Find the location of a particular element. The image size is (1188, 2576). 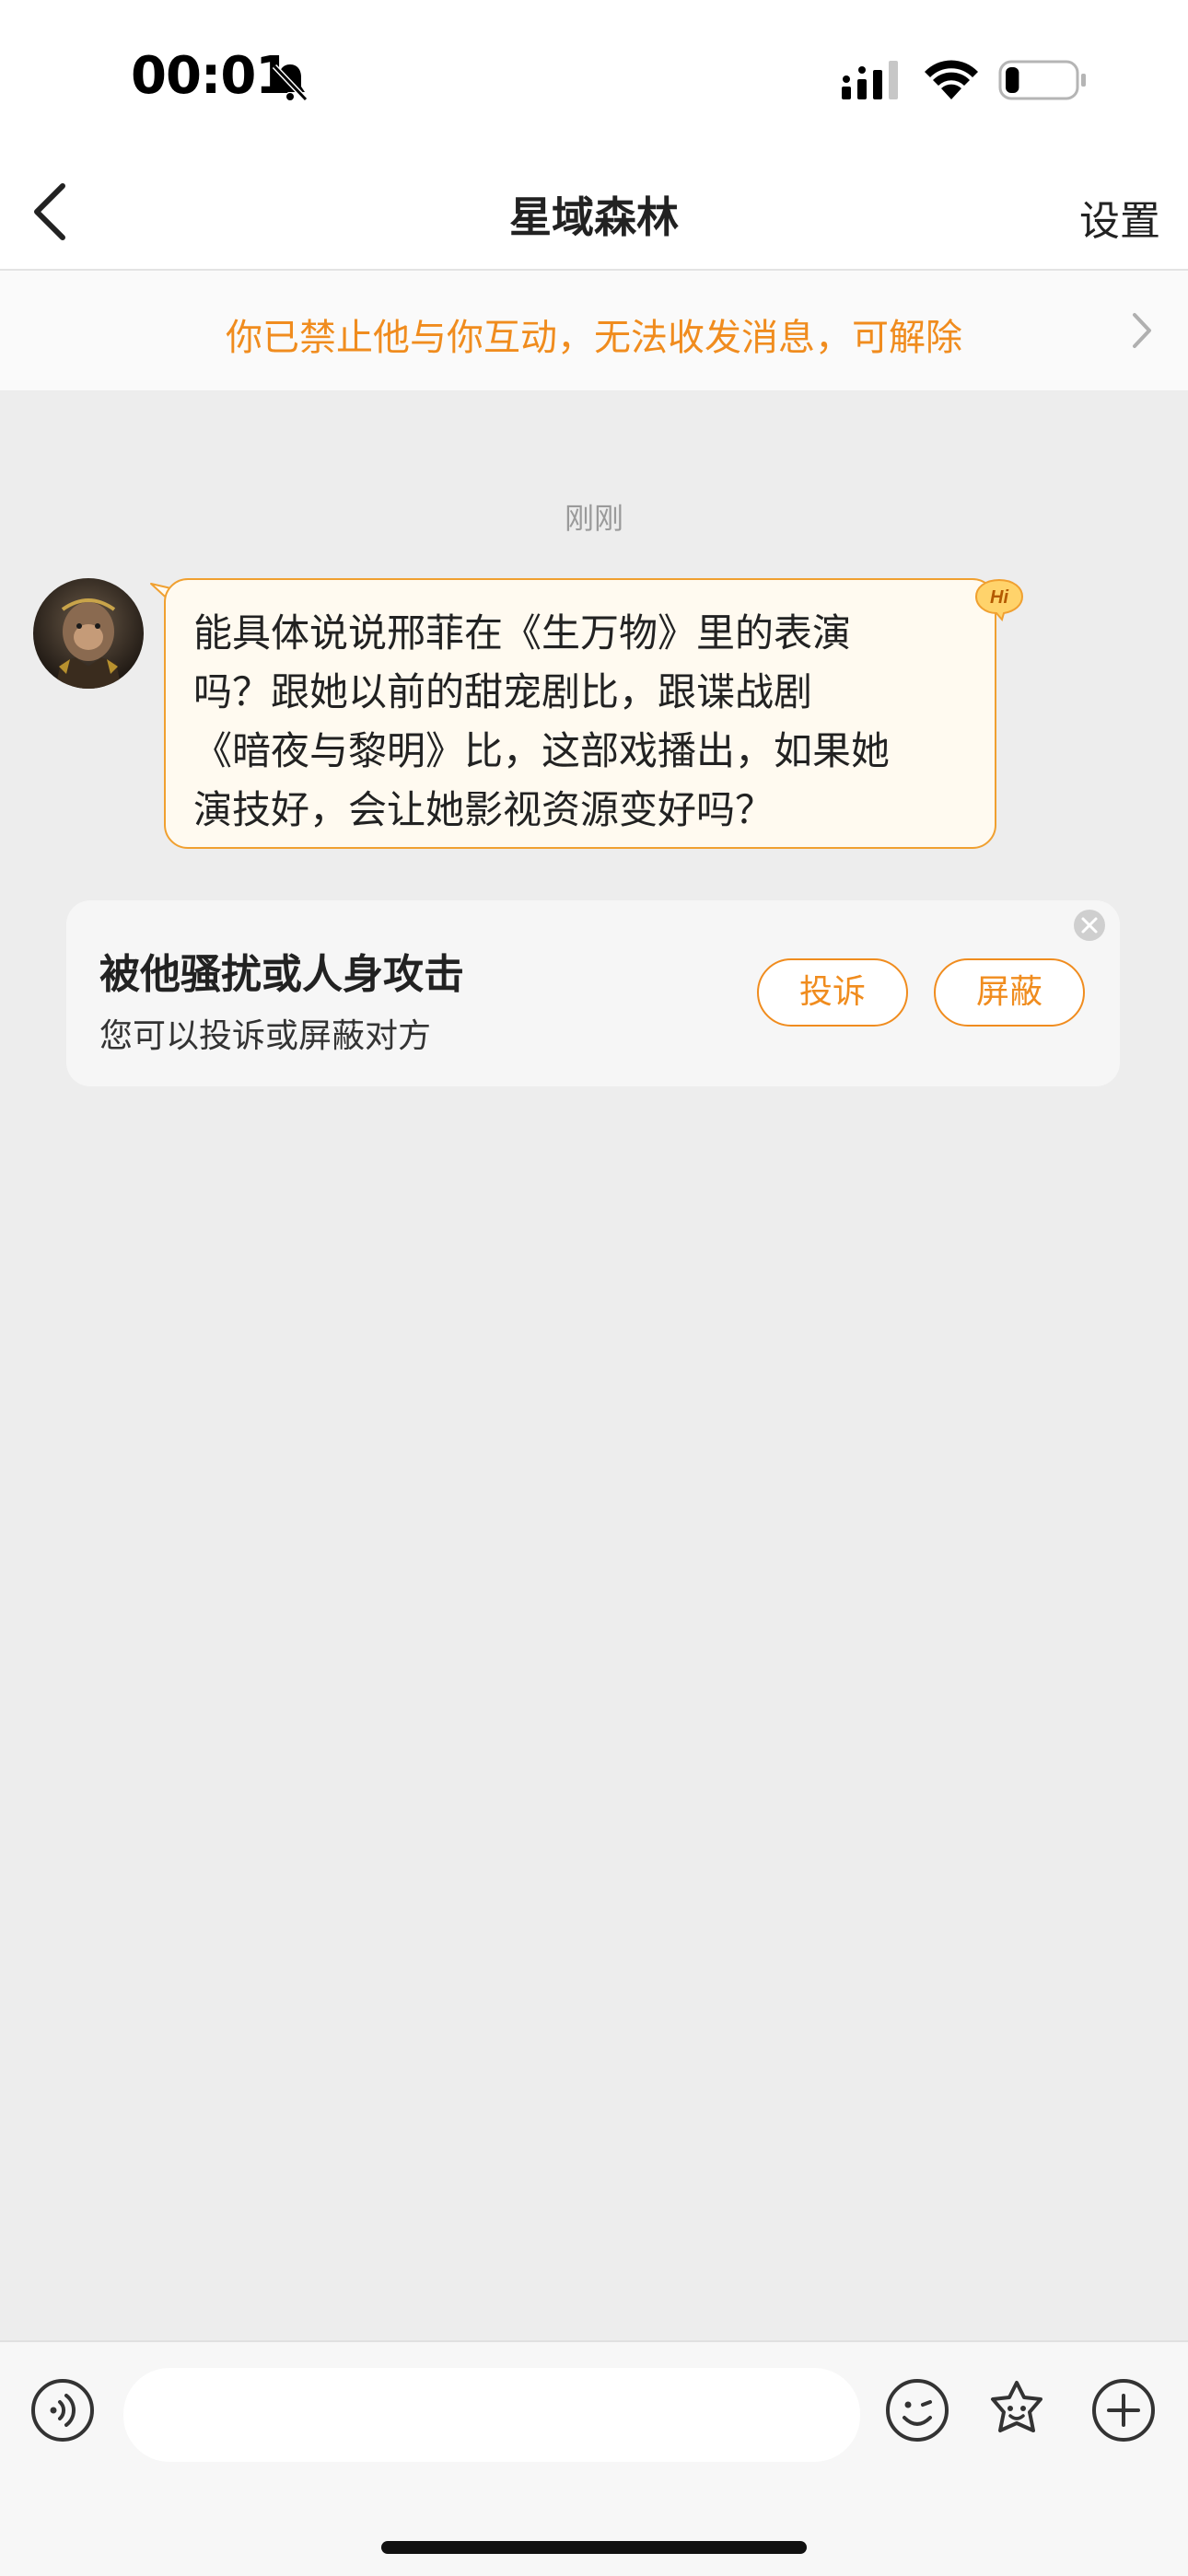

plus-icon is located at coordinates (1123, 2410).